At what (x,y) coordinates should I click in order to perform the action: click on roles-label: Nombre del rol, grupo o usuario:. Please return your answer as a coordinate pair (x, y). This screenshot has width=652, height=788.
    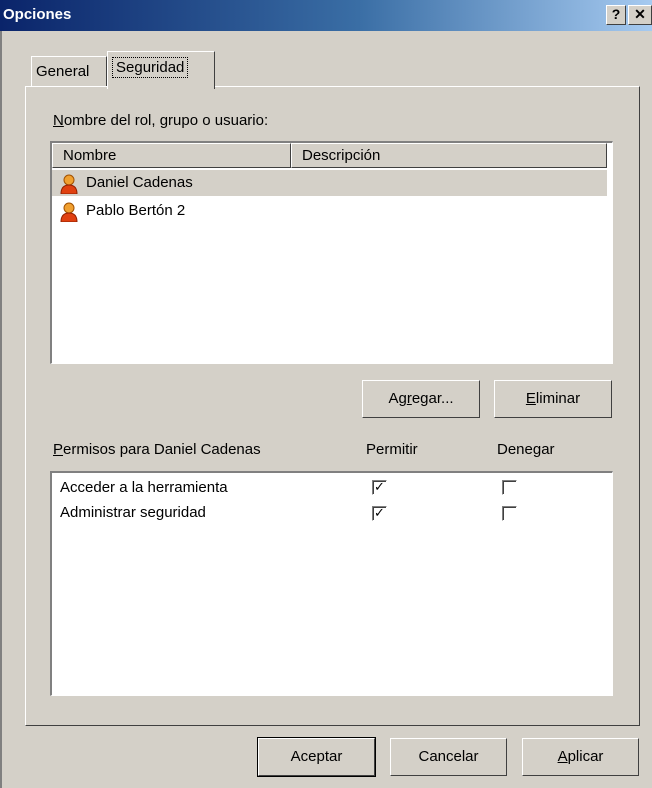
    Looking at the image, I should click on (161, 120).